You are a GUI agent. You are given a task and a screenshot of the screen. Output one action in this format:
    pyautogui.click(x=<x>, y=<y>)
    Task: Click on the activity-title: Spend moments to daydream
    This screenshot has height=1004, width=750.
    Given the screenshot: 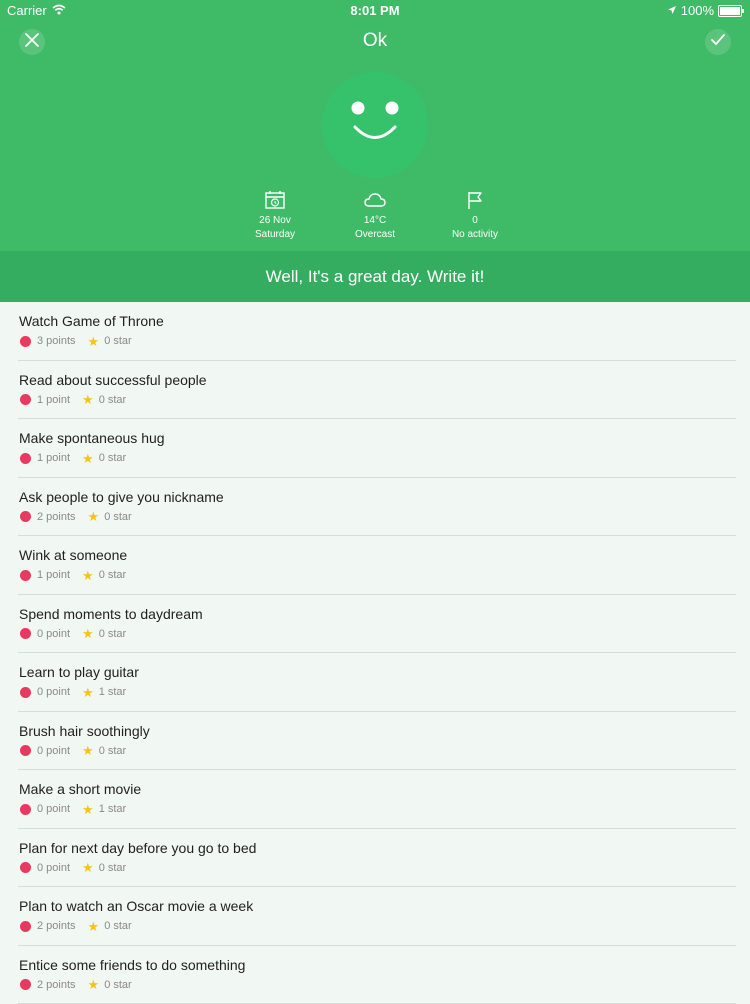 What is the action you would take?
    pyautogui.click(x=111, y=614)
    